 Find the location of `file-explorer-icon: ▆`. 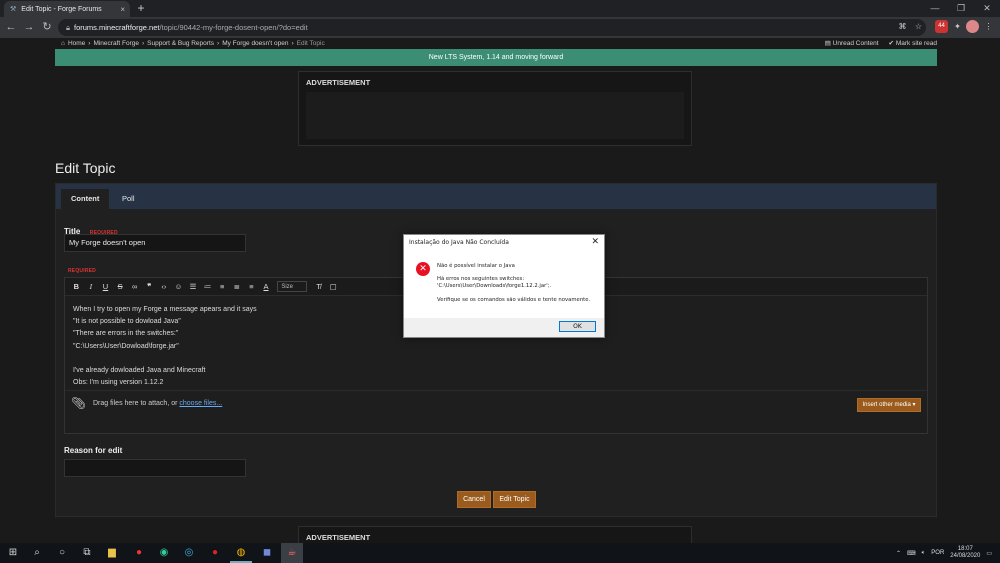

file-explorer-icon: ▆ is located at coordinates (112, 553).